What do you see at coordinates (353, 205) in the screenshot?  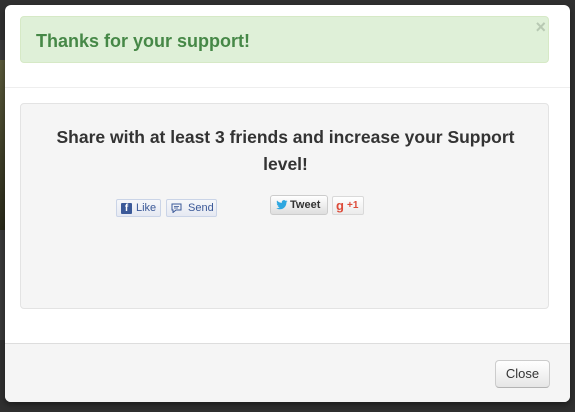 I see `google-plus-label: +1` at bounding box center [353, 205].